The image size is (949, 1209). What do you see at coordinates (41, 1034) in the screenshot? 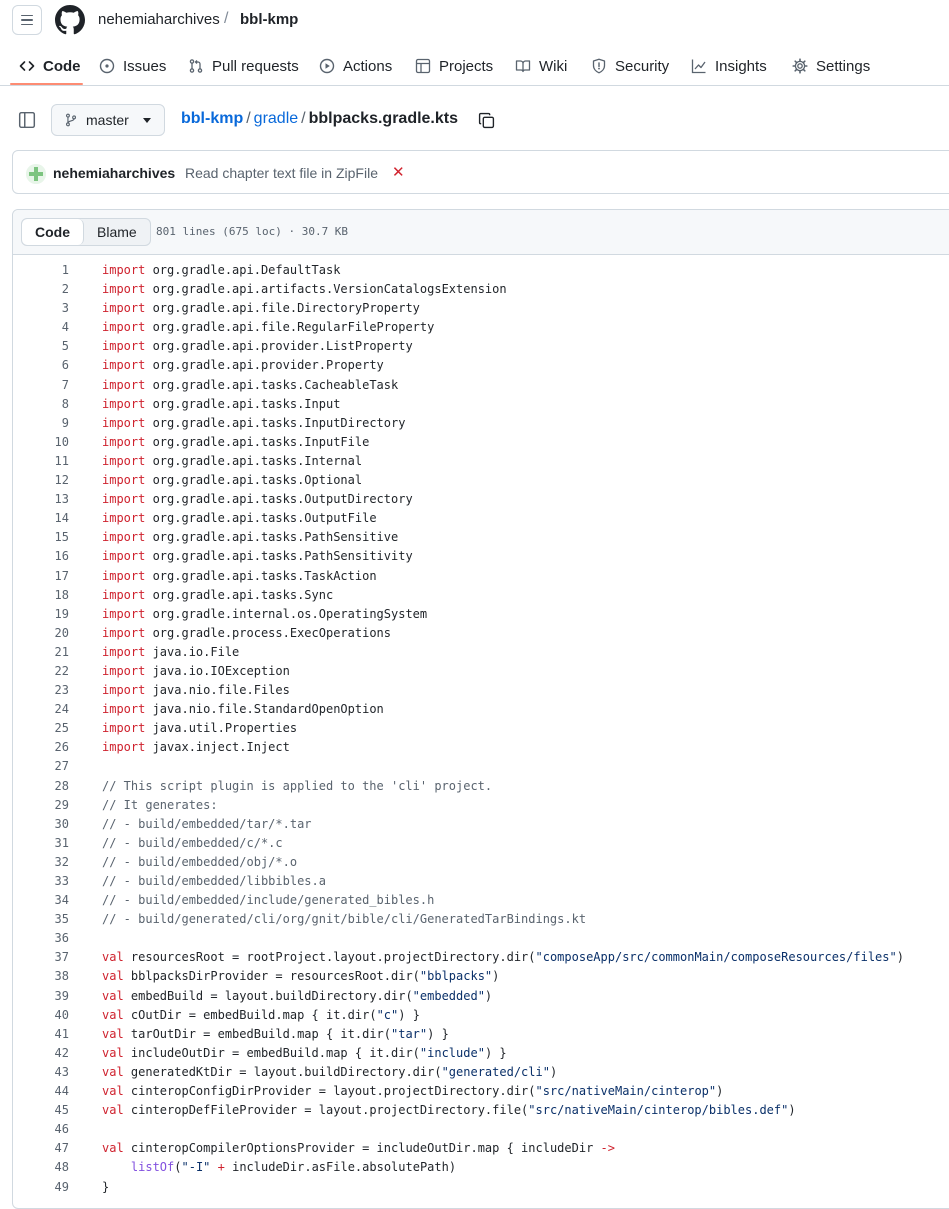
I see `line-number: 41` at bounding box center [41, 1034].